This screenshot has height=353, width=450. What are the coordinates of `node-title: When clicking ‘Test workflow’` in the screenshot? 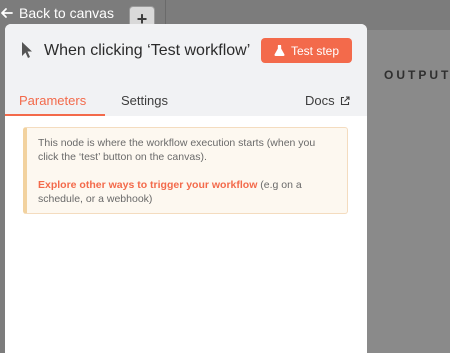 It's located at (147, 50).